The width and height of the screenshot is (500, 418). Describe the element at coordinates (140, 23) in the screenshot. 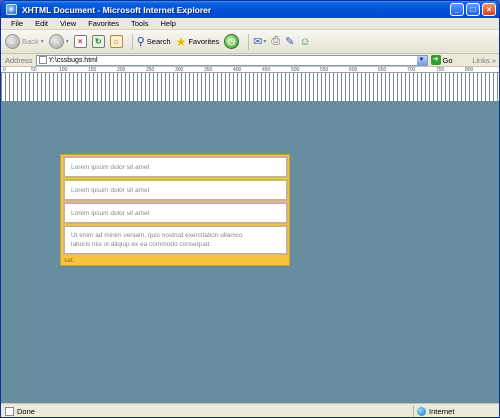

I see `menu-tools: Tools` at that location.